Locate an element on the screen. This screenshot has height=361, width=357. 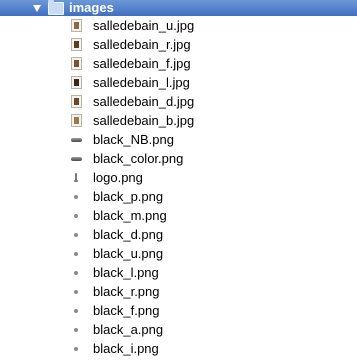
file-name: salledebain_d.jpg is located at coordinates (144, 101).